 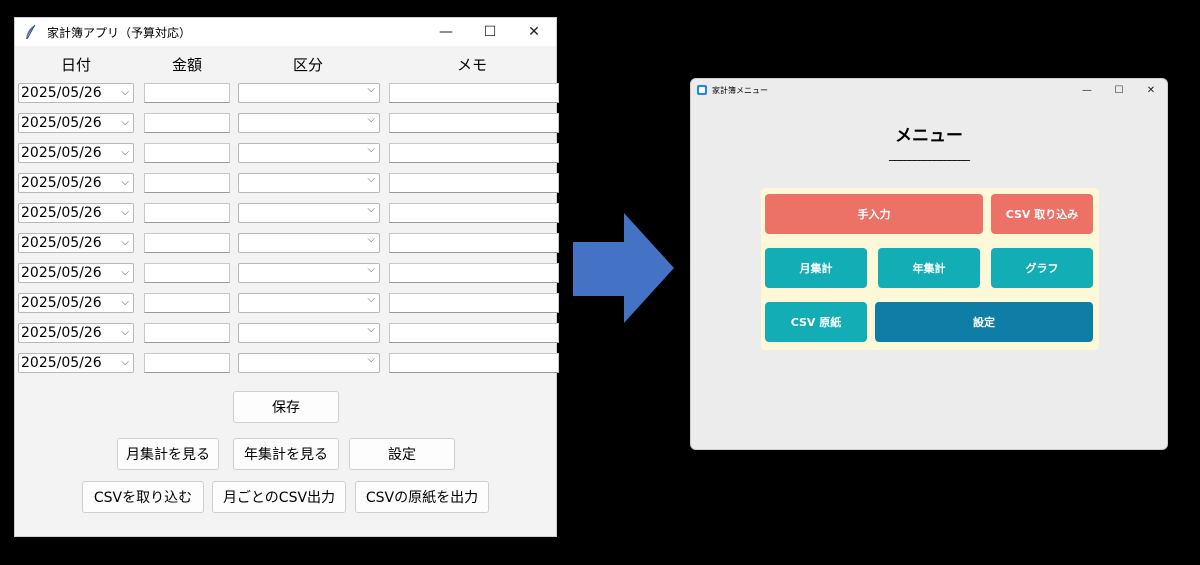 I want to click on yearly-summary-button: 年集計, so click(x=929, y=268).